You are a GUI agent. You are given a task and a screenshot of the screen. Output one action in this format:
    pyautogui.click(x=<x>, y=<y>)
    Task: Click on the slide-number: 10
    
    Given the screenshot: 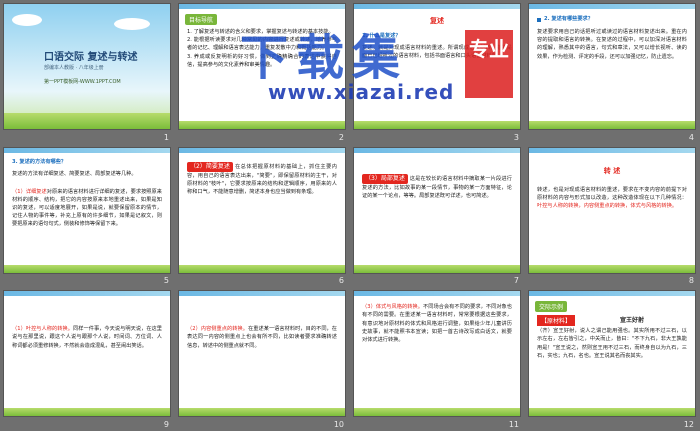 What is the action you would take?
    pyautogui.click(x=338, y=424)
    